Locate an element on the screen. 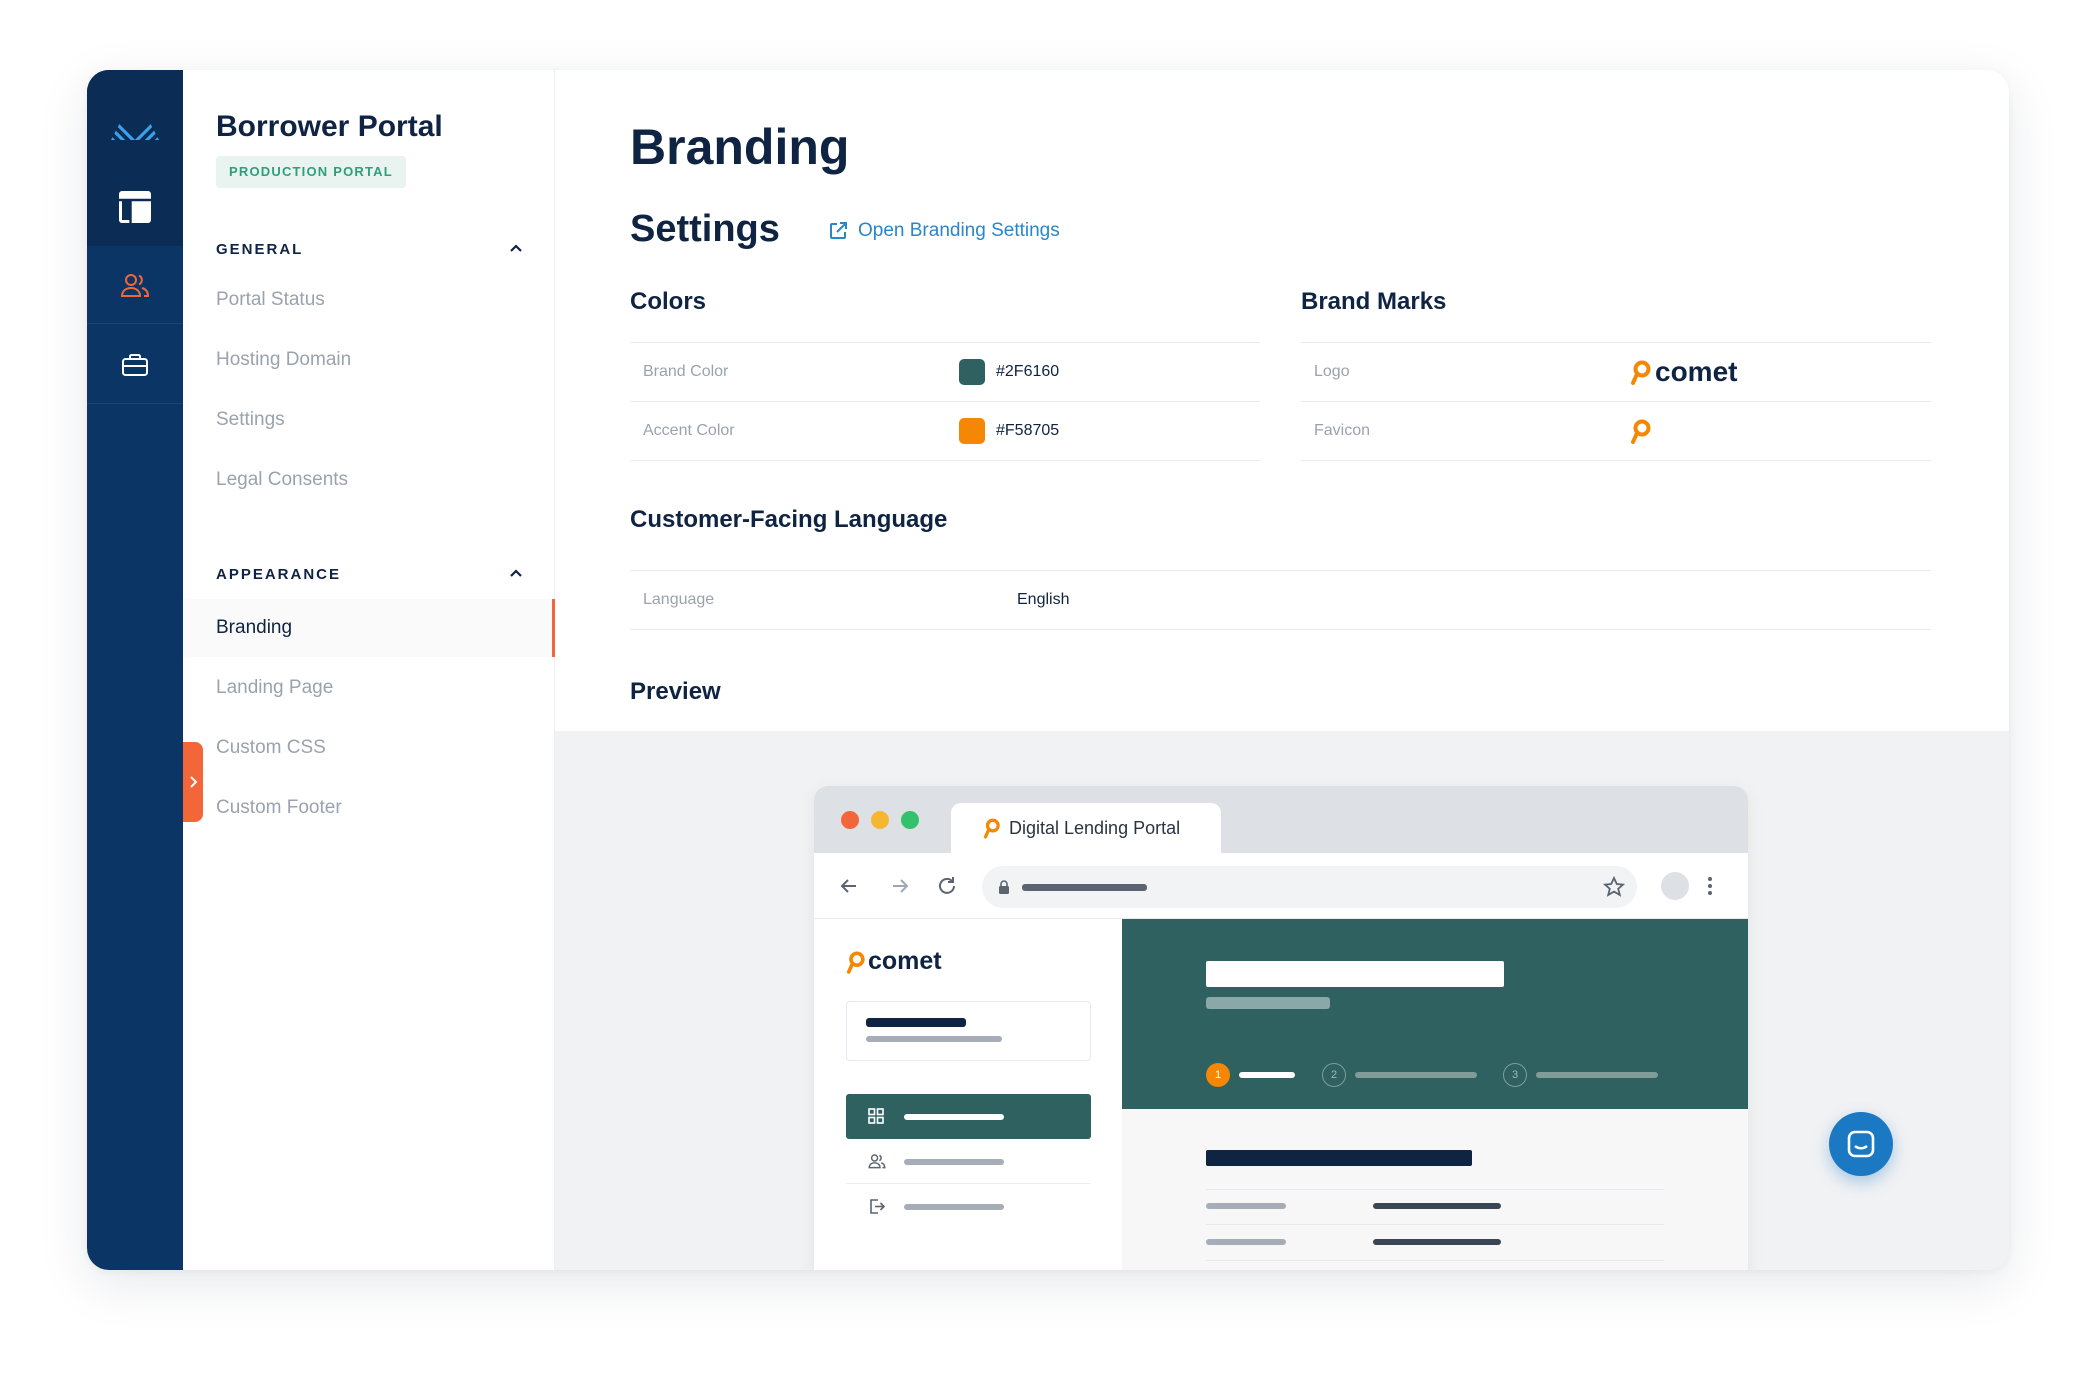  icon-rail is located at coordinates (135, 670).